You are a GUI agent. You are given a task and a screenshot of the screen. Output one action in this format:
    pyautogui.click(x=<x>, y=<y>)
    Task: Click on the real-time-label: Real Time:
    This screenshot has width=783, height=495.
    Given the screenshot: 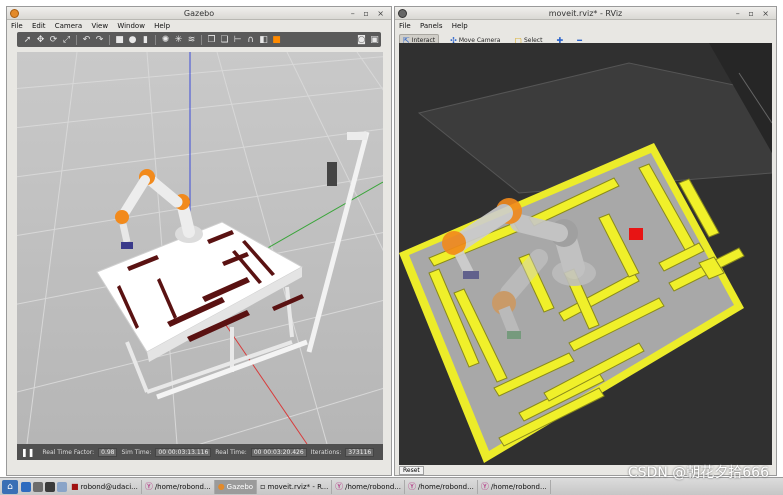 What is the action you would take?
    pyautogui.click(x=231, y=452)
    